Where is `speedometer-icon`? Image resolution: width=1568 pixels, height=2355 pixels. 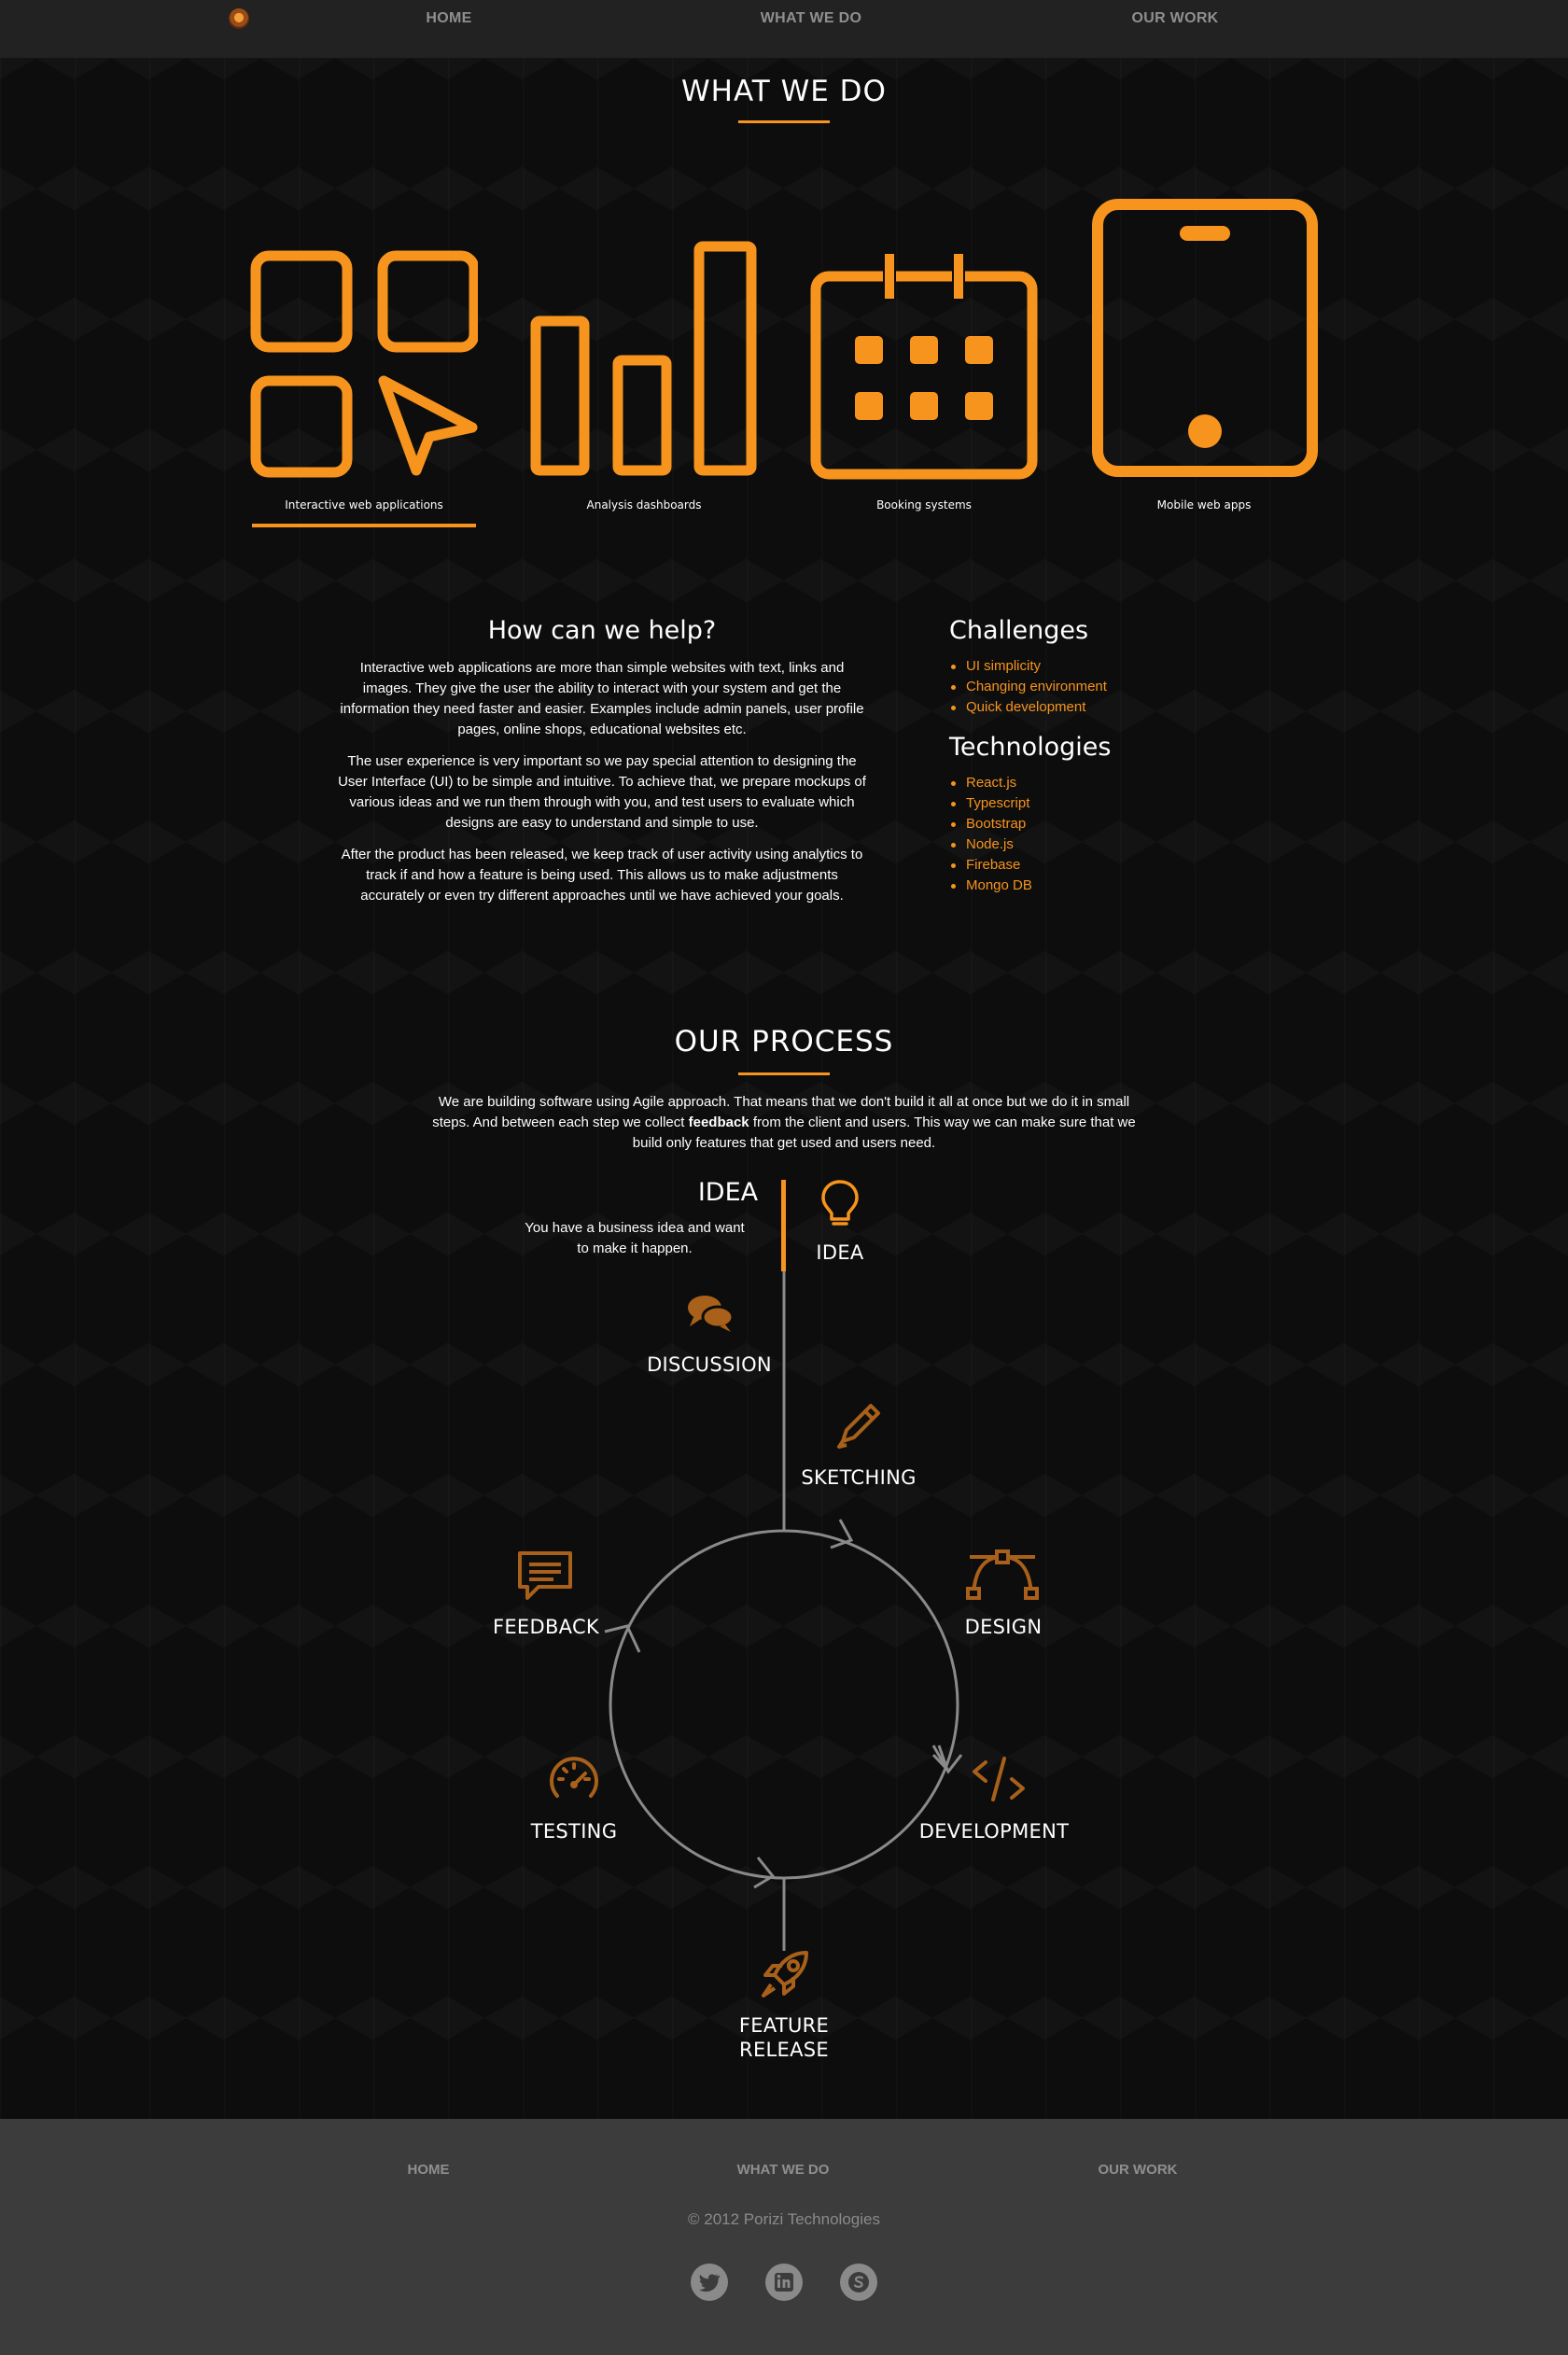 speedometer-icon is located at coordinates (574, 1781).